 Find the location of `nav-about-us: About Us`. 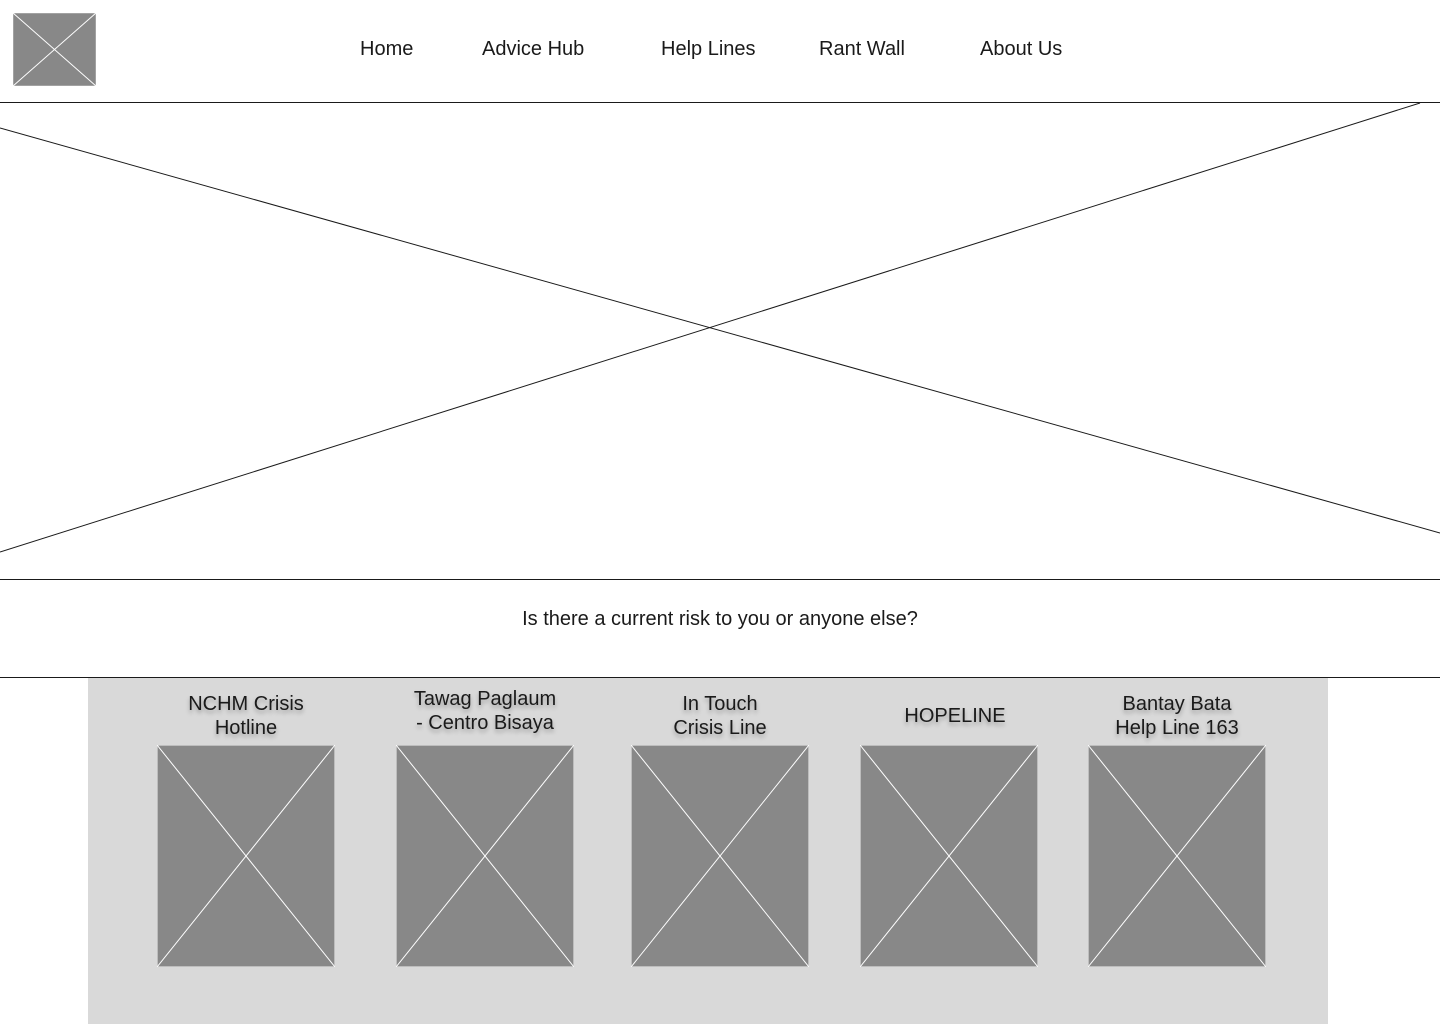

nav-about-us: About Us is located at coordinates (1021, 49).